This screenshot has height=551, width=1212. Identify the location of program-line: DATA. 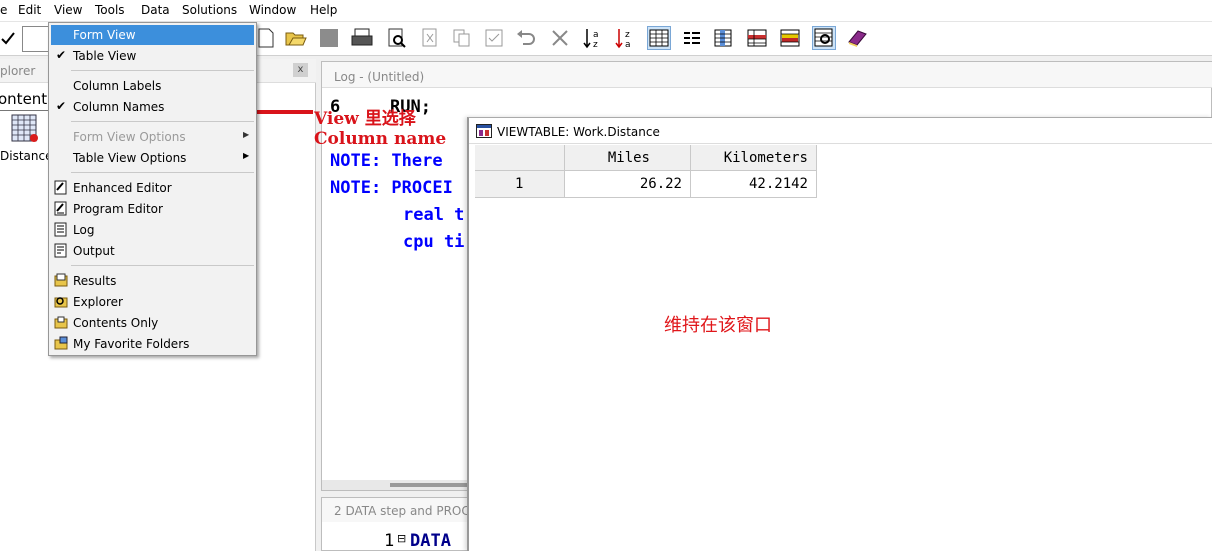
(430, 541).